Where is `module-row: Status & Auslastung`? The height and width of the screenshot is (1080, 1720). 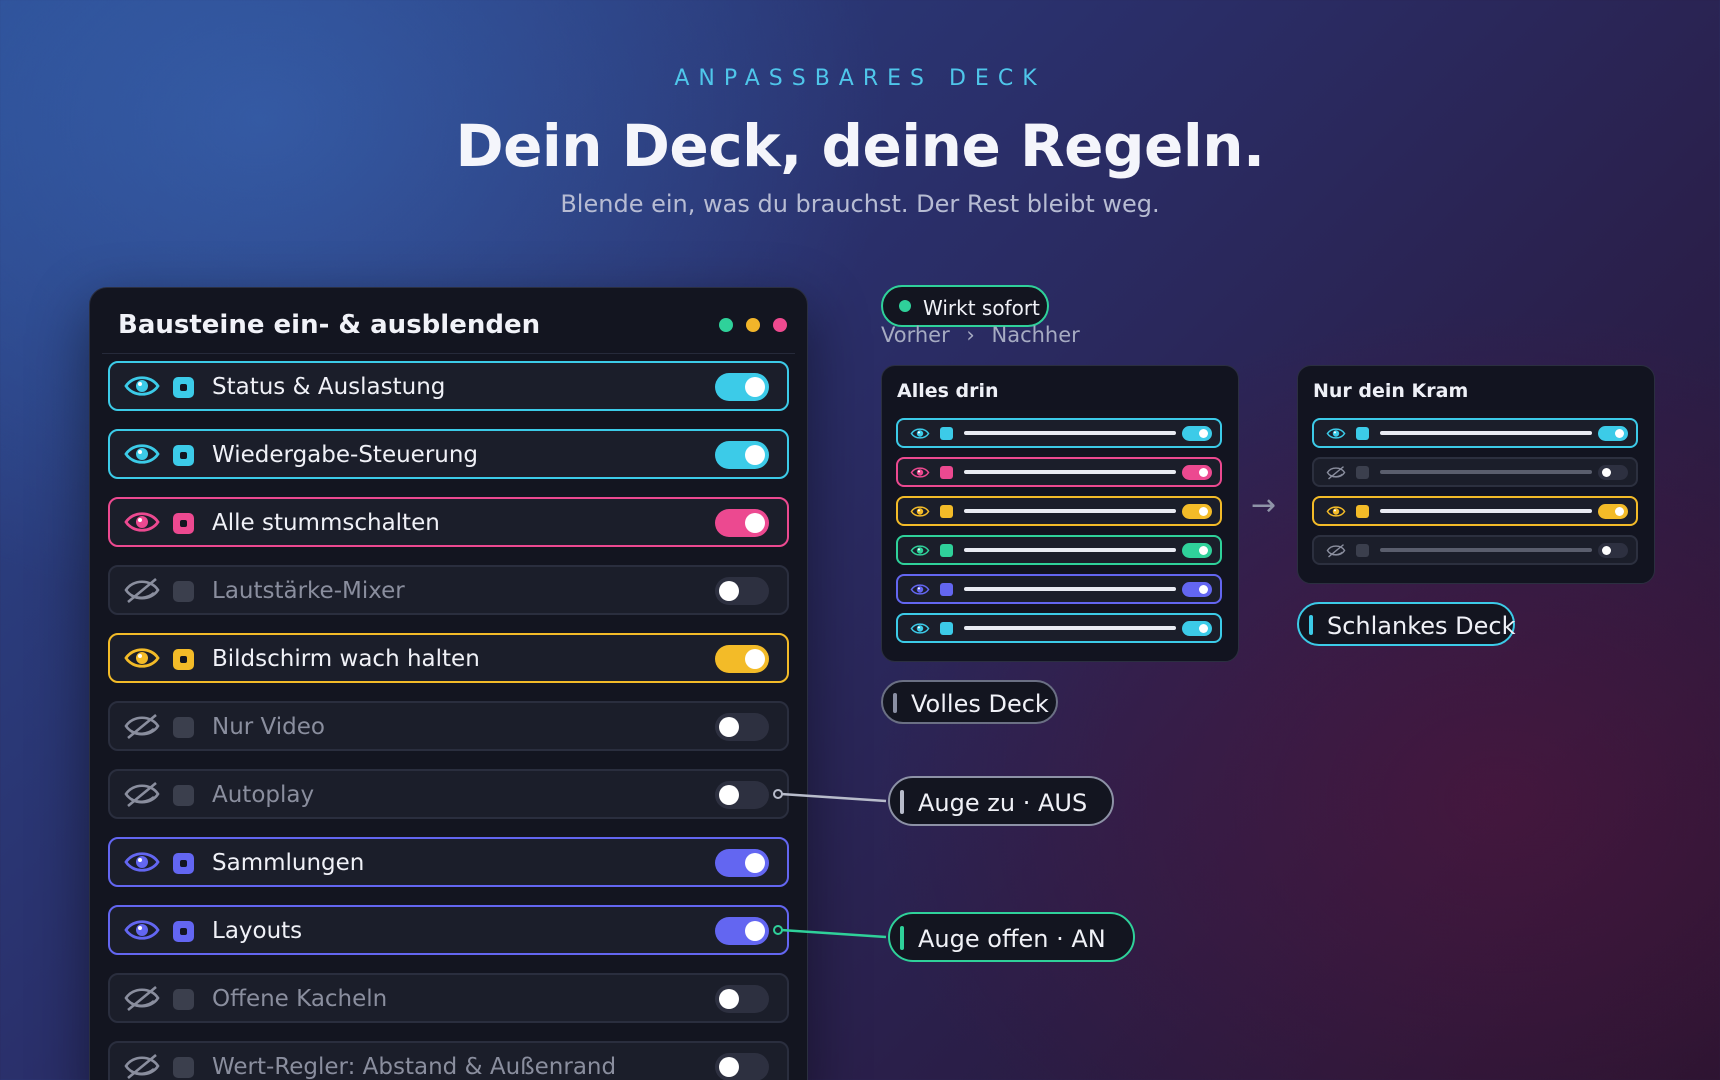 module-row: Status & Auslastung is located at coordinates (448, 386).